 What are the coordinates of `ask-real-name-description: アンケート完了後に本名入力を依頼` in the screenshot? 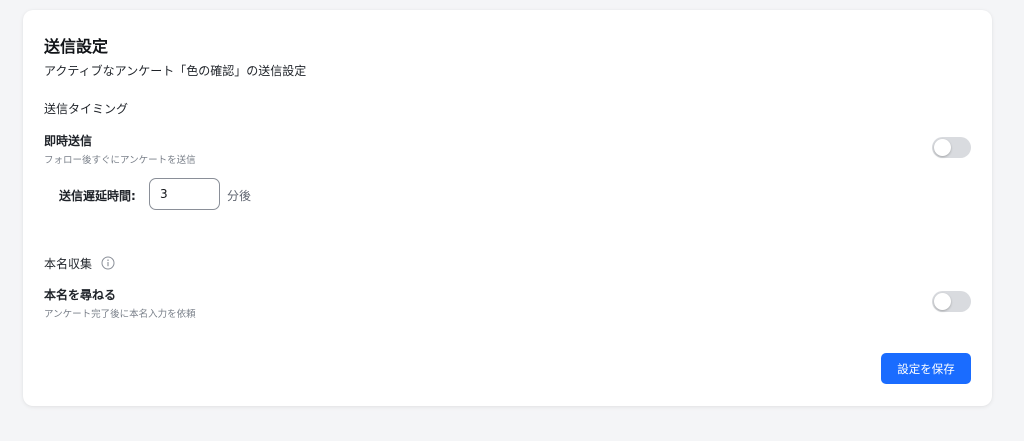 It's located at (120, 314).